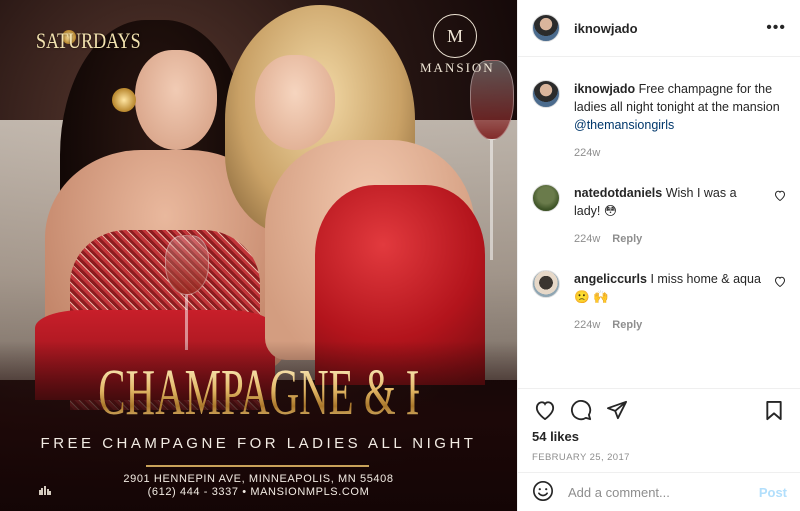 The height and width of the screenshot is (511, 800). I want to click on bookmark-icon, so click(774, 410).